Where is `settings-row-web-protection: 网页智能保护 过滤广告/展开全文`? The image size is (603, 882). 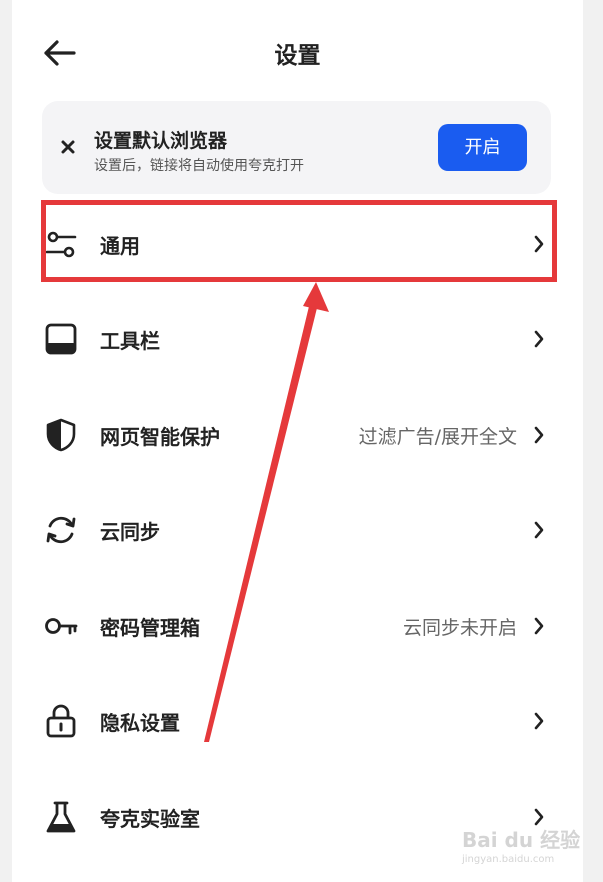
settings-row-web-protection: 网页智能保护 过滤广告/展开全文 is located at coordinates (297, 435).